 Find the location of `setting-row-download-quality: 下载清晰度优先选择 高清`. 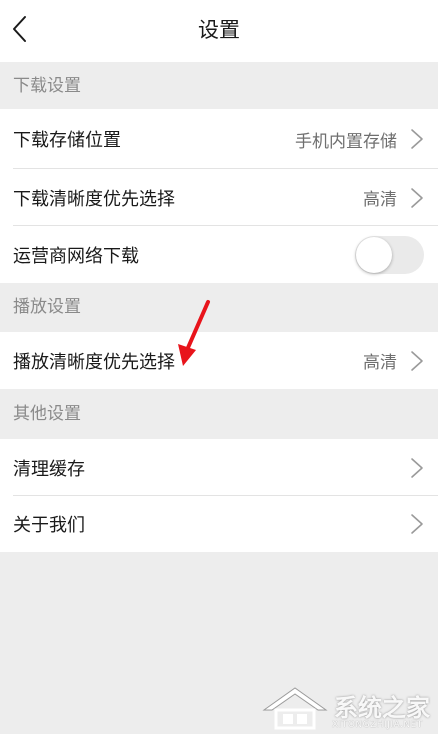

setting-row-download-quality: 下载清晰度优先选择 高清 is located at coordinates (219, 197).